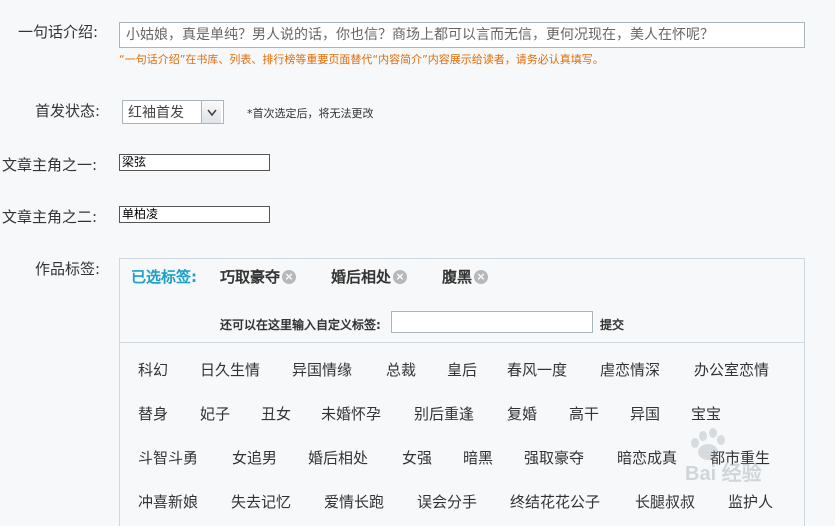  What do you see at coordinates (706, 413) in the screenshot?
I see `tag-option: 宝宝` at bounding box center [706, 413].